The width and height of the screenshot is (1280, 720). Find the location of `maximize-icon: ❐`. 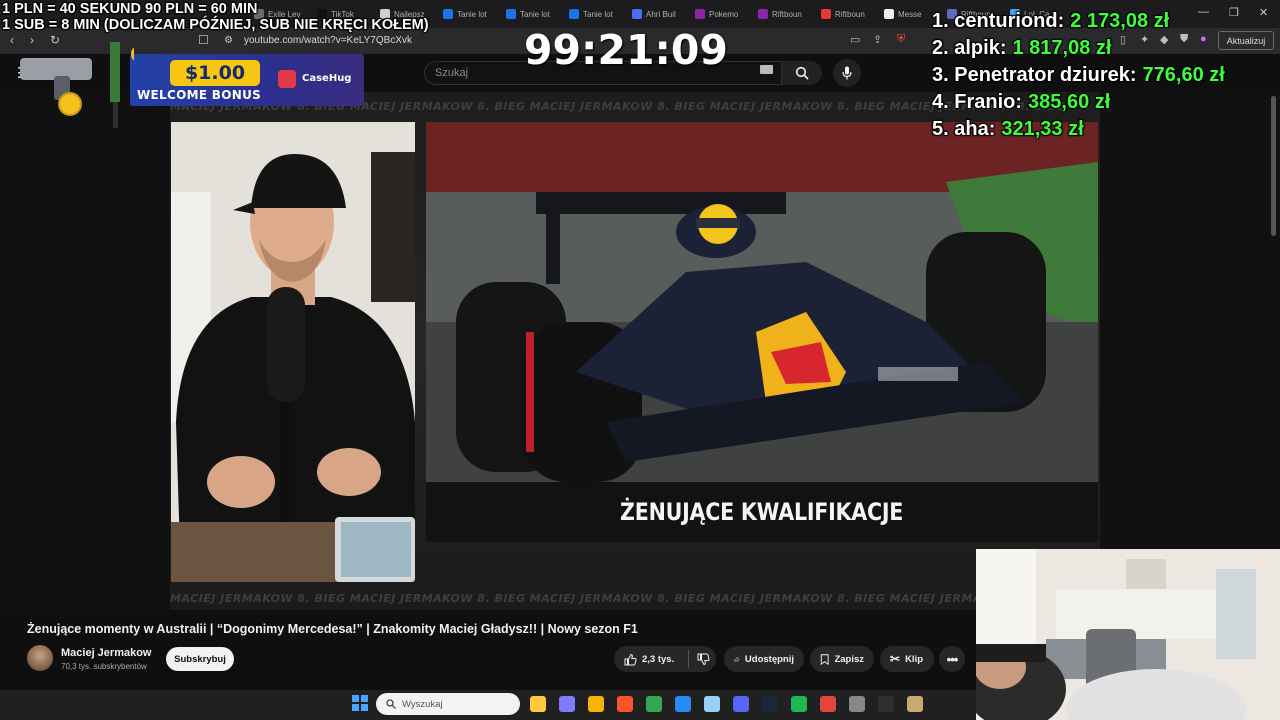

maximize-icon: ❐ is located at coordinates (1234, 12).